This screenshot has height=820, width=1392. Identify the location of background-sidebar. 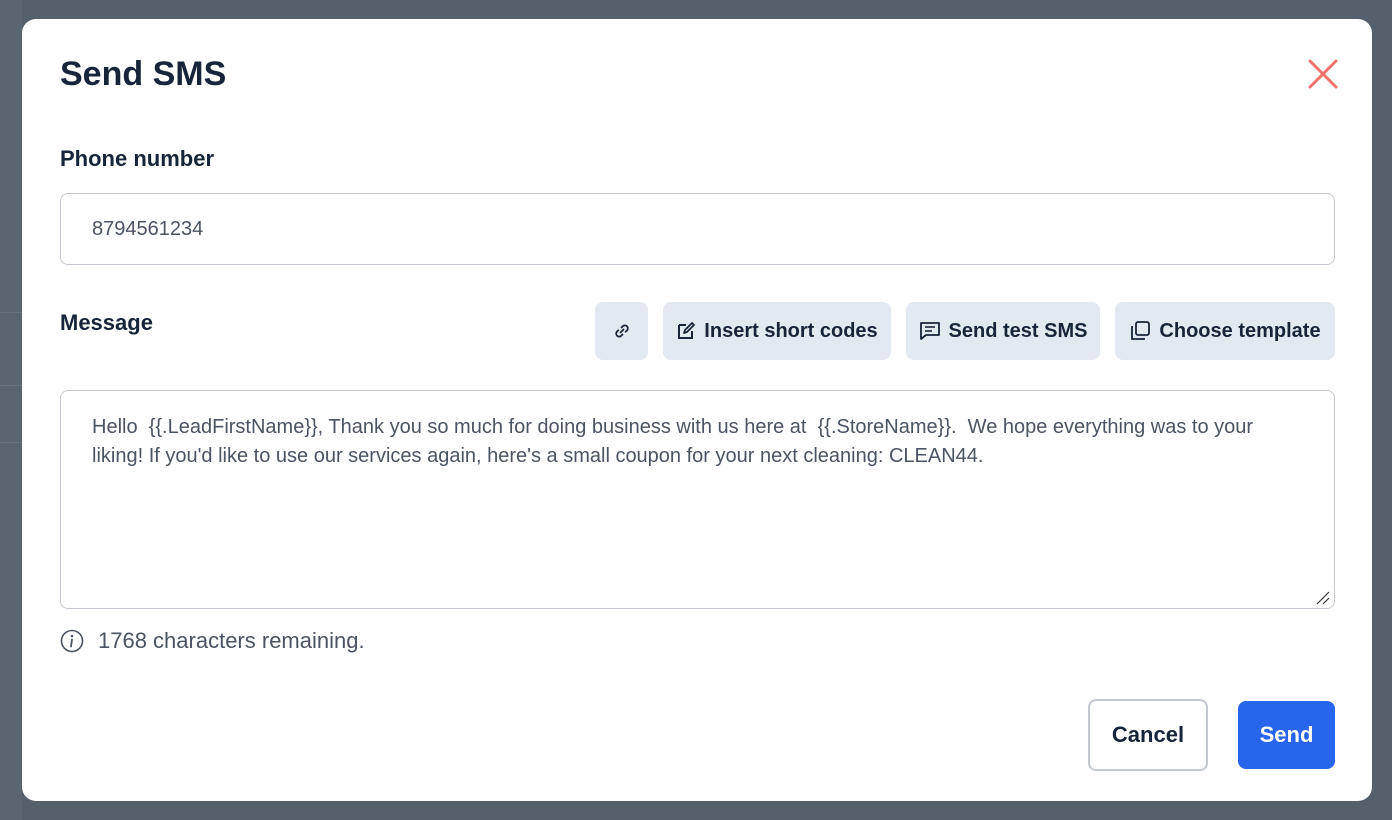
(11, 410).